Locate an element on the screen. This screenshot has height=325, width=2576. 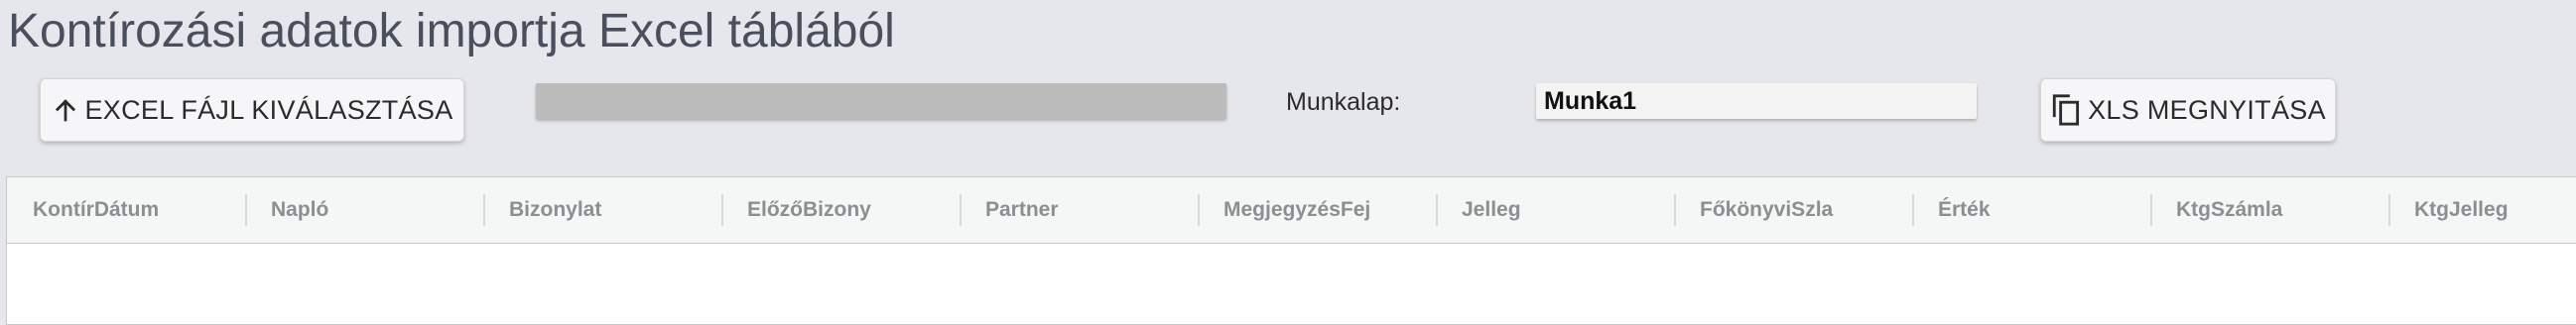
column-header-ktgszamla: KtgSzámla is located at coordinates (2269, 210).